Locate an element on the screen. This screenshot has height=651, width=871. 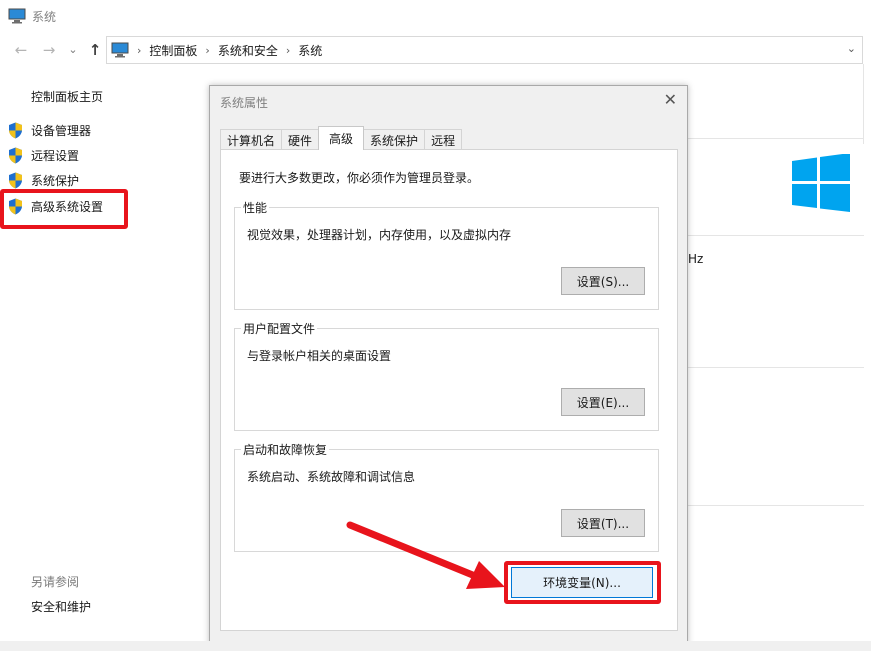
recent-dropdown-icon: ⌄ is located at coordinates (73, 50).